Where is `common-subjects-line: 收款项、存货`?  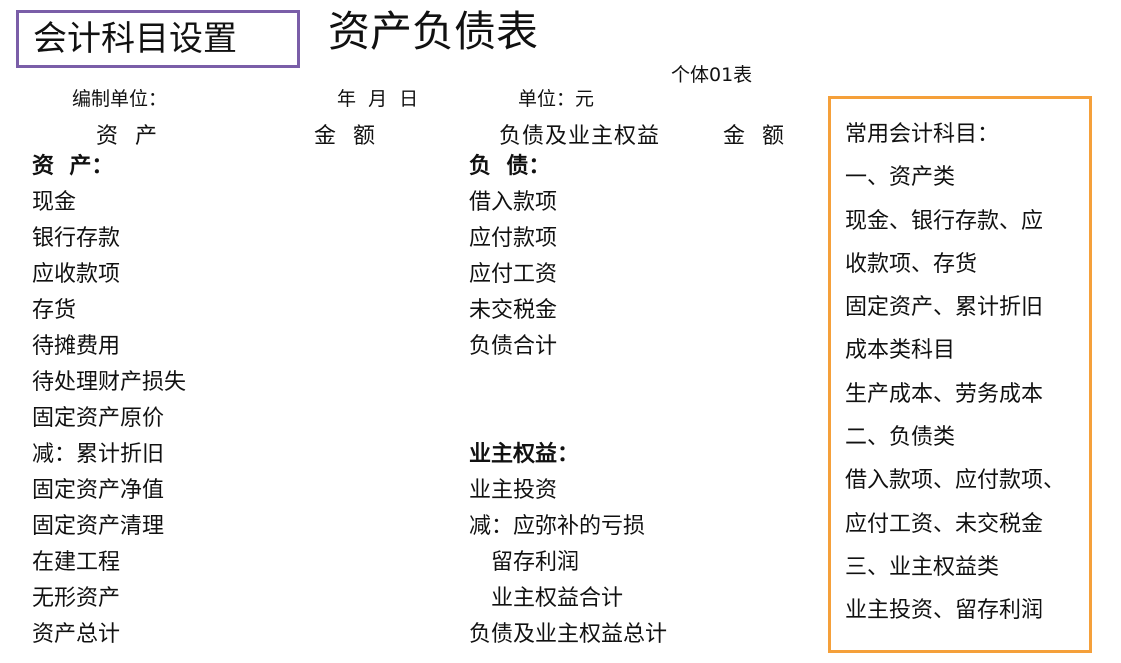 common-subjects-line: 收款项、存货 is located at coordinates (911, 264).